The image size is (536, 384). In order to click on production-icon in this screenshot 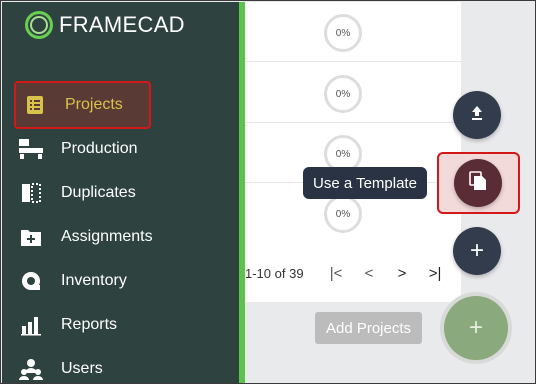, I will do `click(31, 149)`.